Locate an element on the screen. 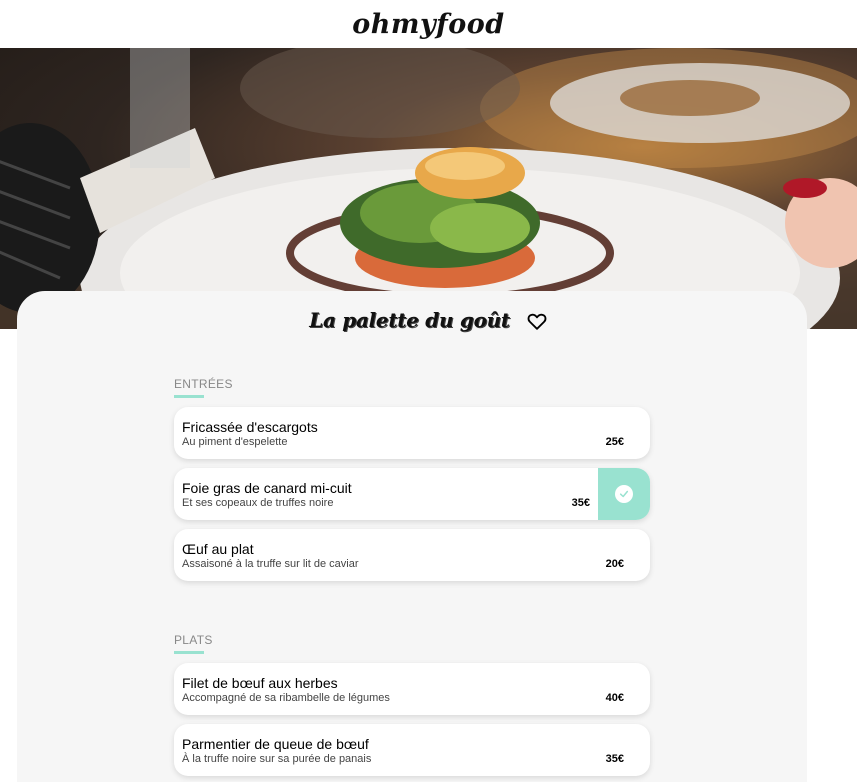 The width and height of the screenshot is (857, 782). restaurant-header: La palette du goût is located at coordinates (428, 319).